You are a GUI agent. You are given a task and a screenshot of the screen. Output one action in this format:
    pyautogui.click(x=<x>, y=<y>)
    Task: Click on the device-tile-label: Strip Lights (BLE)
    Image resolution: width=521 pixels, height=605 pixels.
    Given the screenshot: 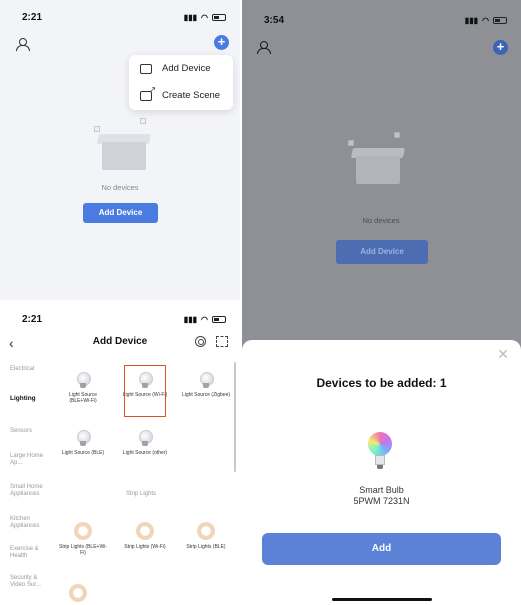 What is the action you would take?
    pyautogui.click(x=206, y=547)
    